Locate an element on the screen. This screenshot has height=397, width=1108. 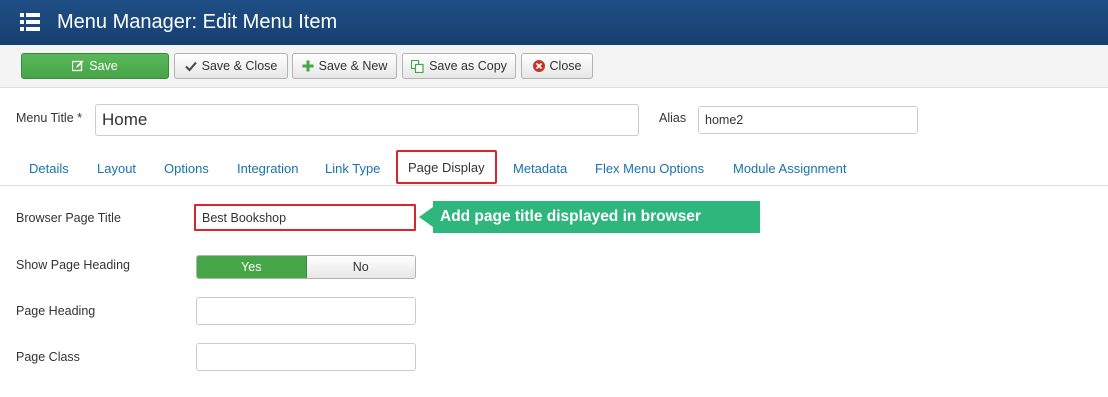
close-button: Close is located at coordinates (557, 66).